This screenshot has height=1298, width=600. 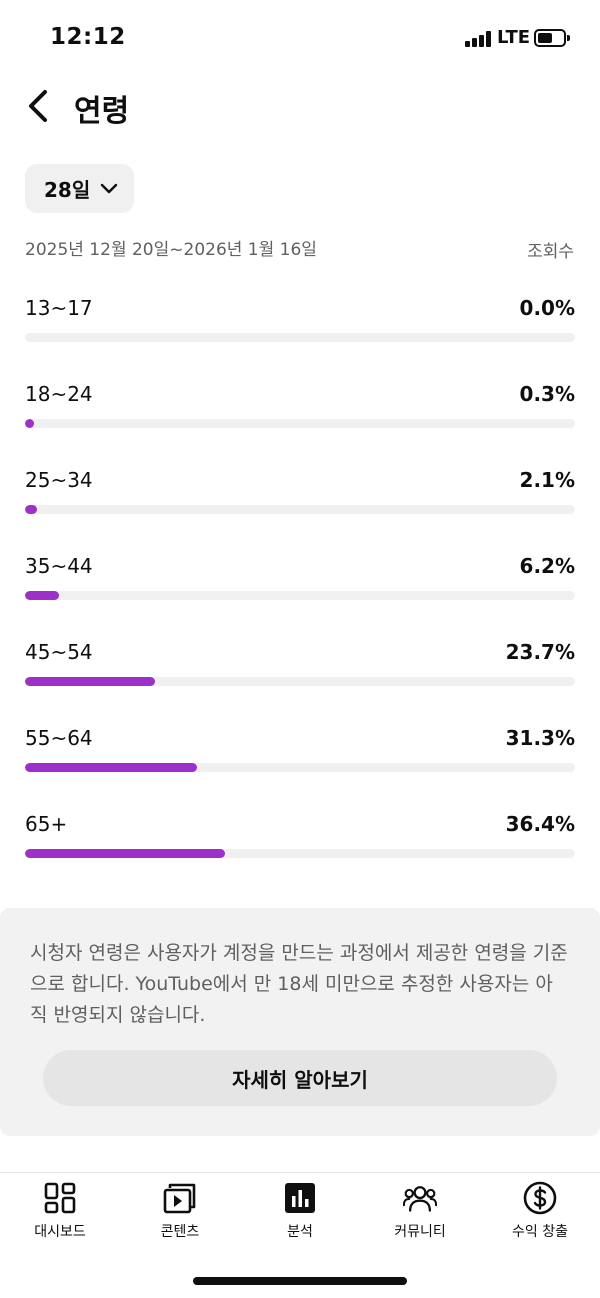 I want to click on back-button, so click(x=38, y=106).